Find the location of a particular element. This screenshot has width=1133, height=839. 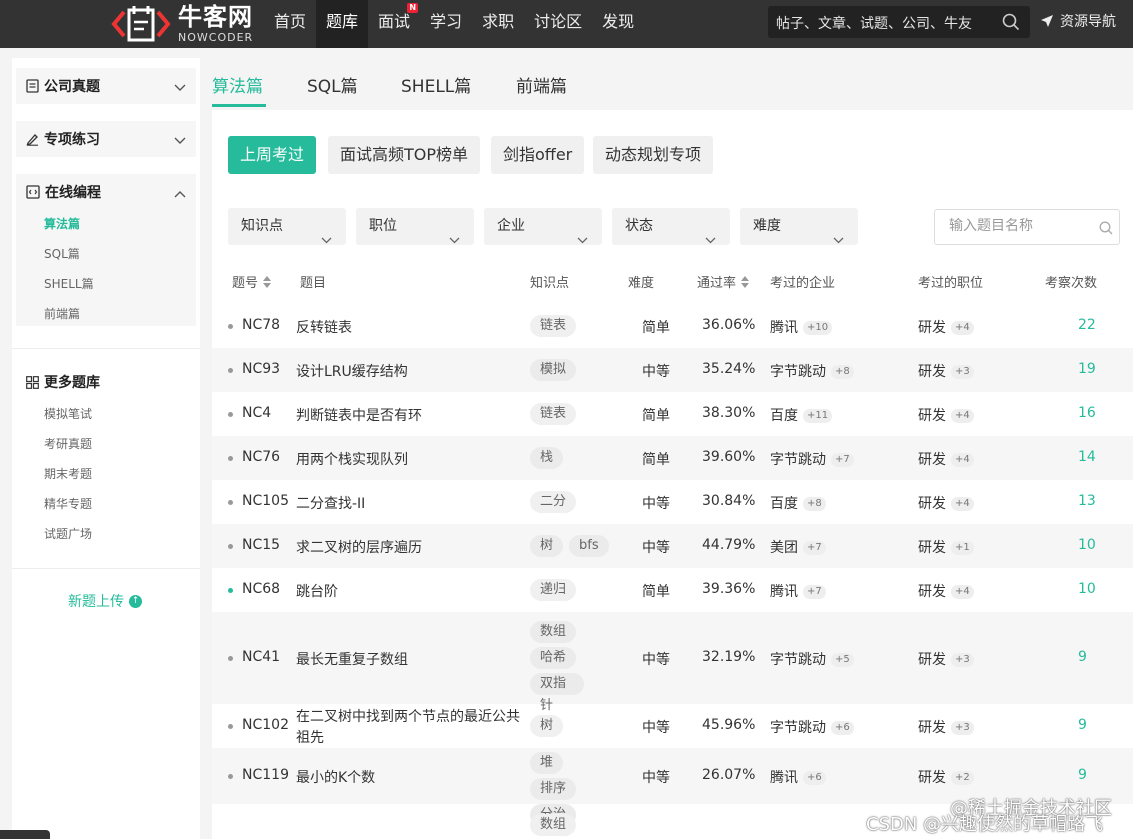

knowledge-tag: 排序 is located at coordinates (553, 789).